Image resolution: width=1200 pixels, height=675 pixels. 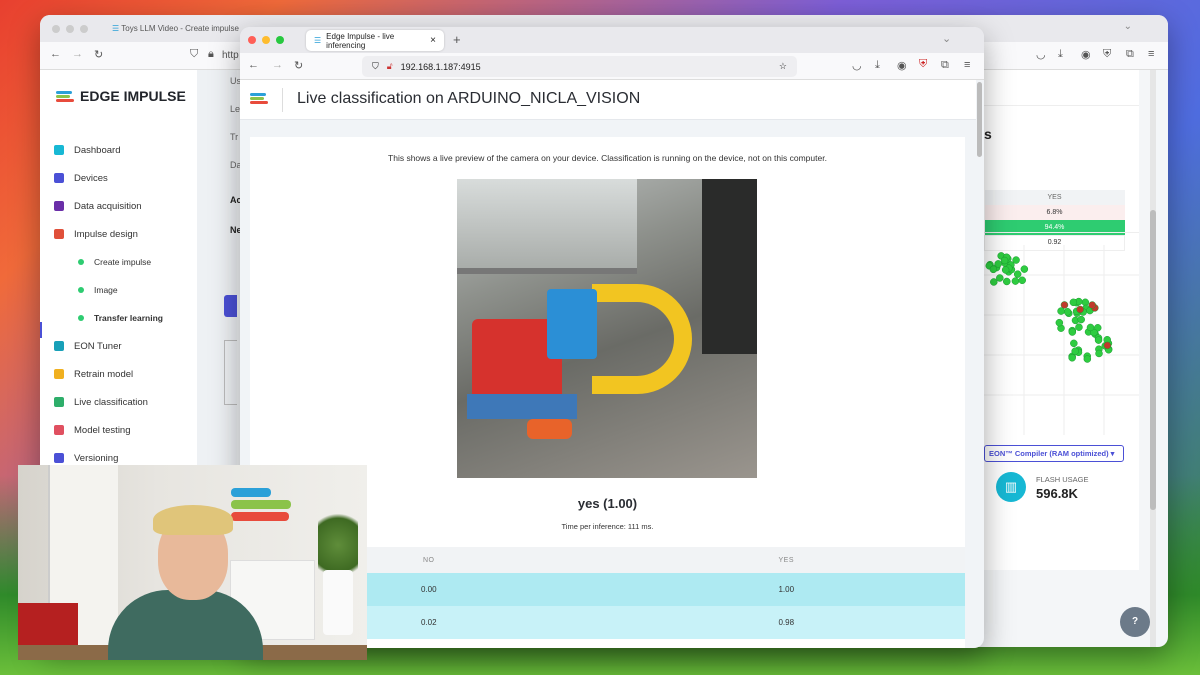 What do you see at coordinates (92, 430) in the screenshot?
I see `sidebar-item-model-testing: Model testing` at bounding box center [92, 430].